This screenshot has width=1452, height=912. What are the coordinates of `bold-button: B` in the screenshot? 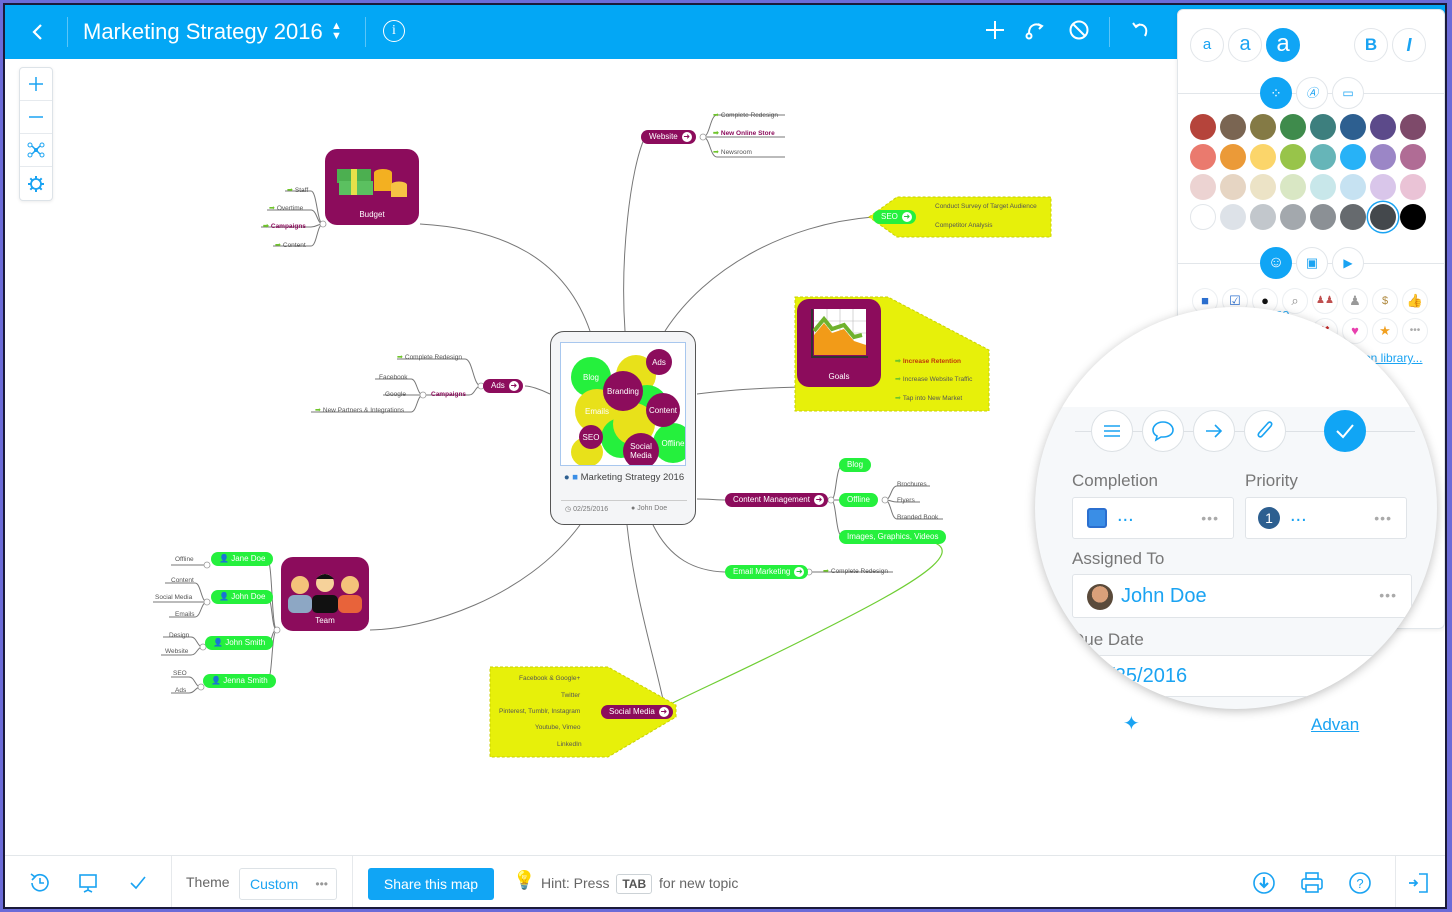 It's located at (1371, 45).